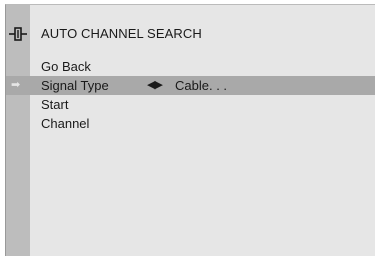 This screenshot has width=375, height=256. I want to click on menu-item-start: Start, so click(190, 104).